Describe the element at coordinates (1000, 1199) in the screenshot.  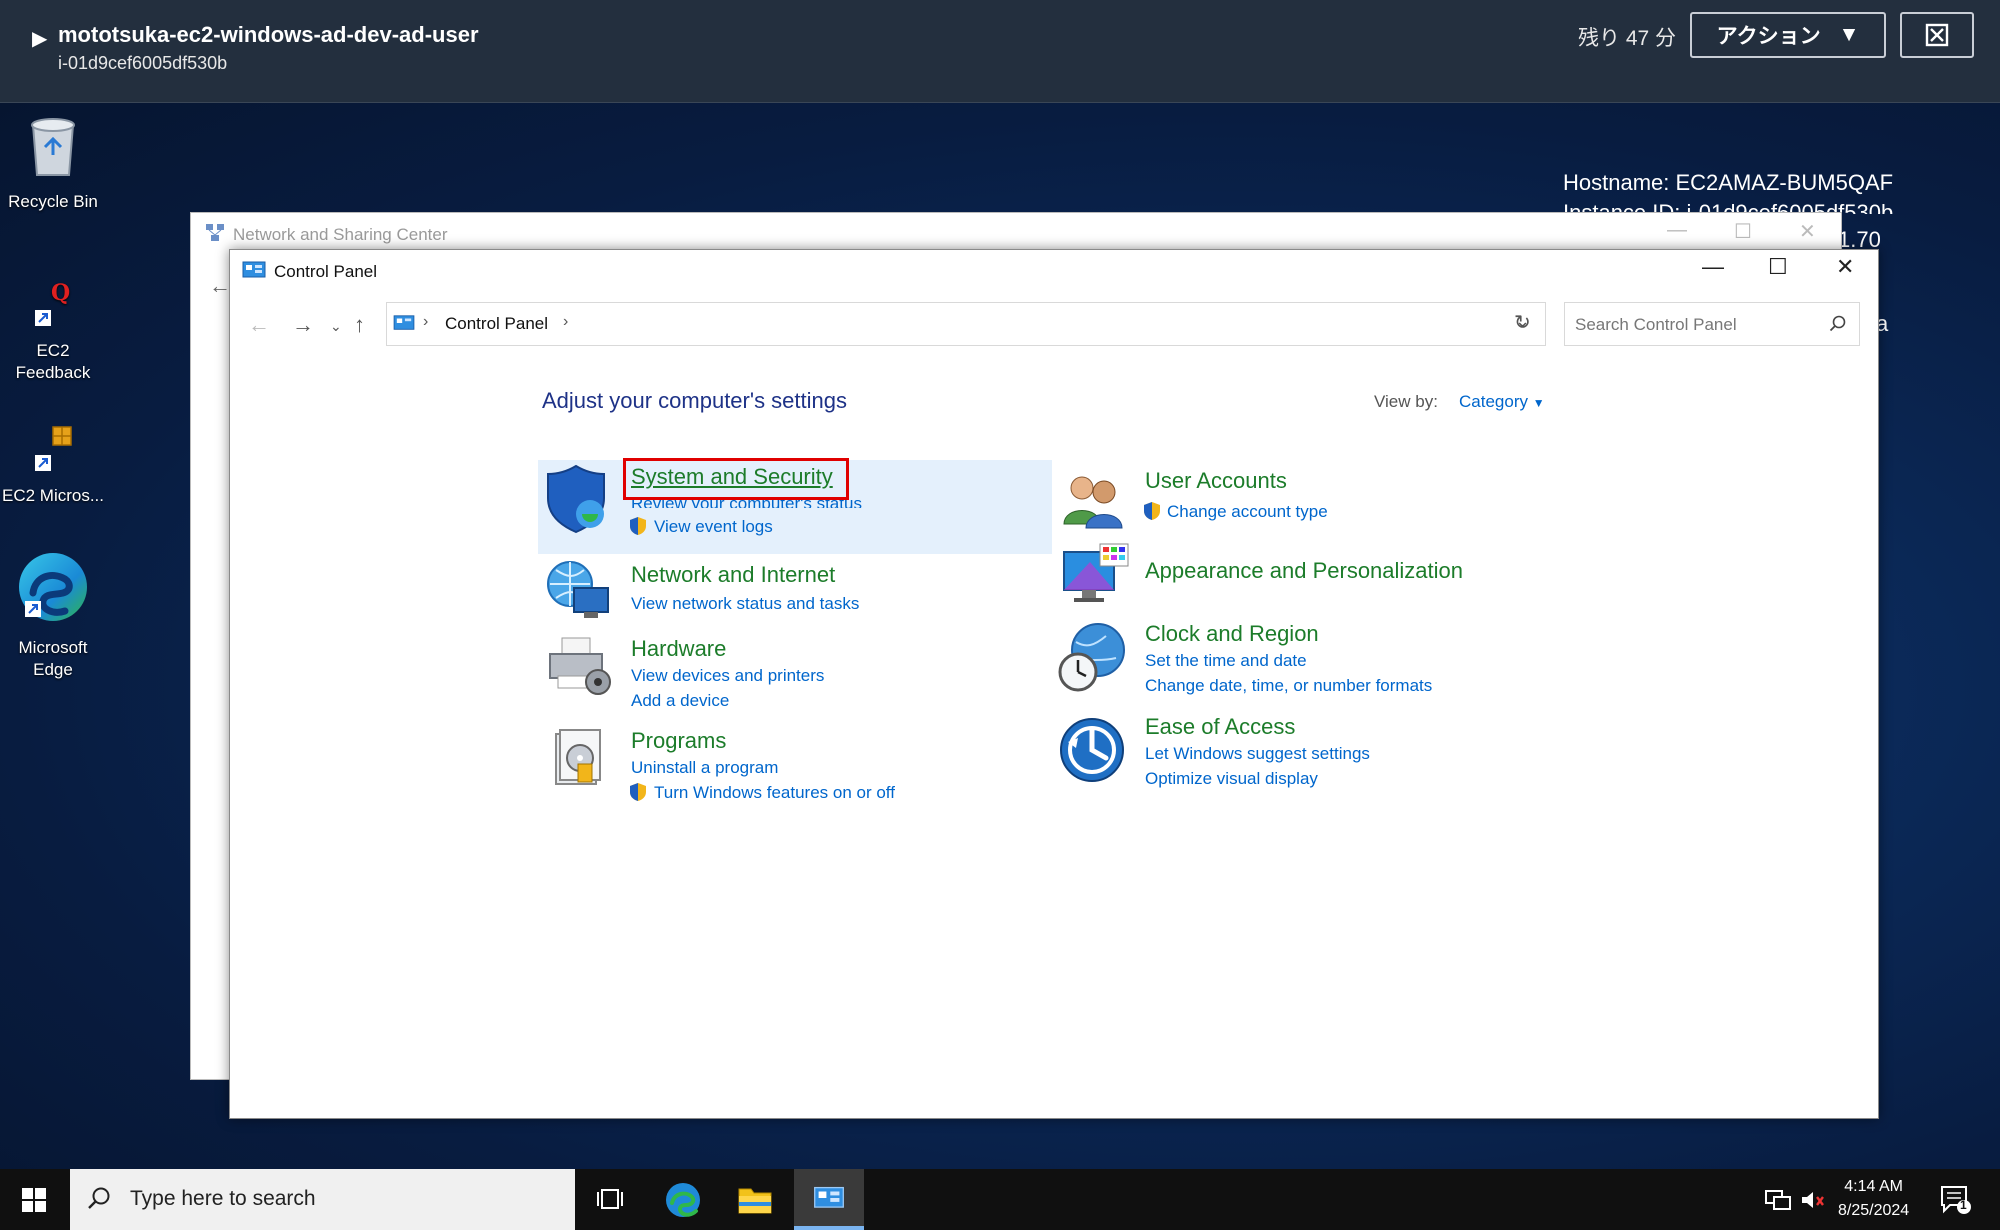
I see `taskbar: Type here to search 4:14 AM 8/25/2024 1` at that location.